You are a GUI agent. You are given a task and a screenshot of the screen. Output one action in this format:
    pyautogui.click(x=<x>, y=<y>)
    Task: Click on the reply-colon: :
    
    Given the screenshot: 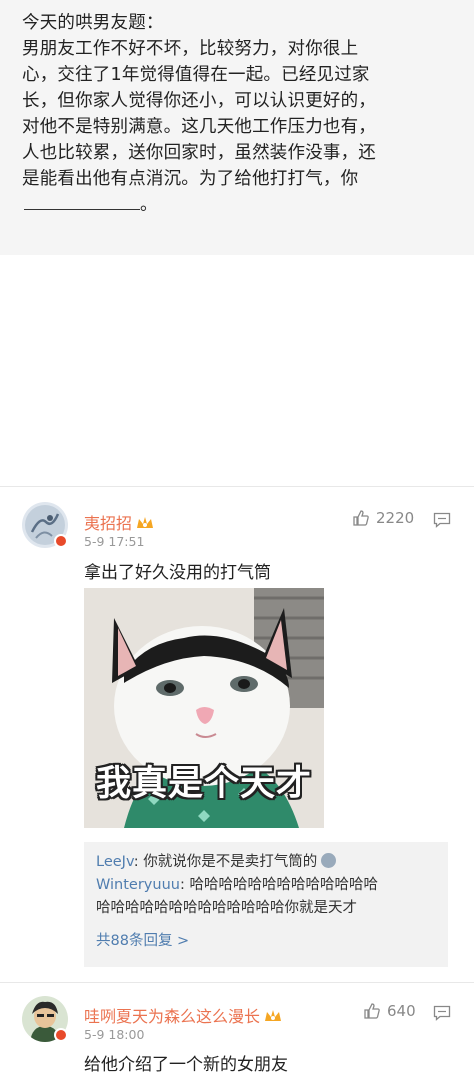 What is the action you would take?
    pyautogui.click(x=138, y=862)
    